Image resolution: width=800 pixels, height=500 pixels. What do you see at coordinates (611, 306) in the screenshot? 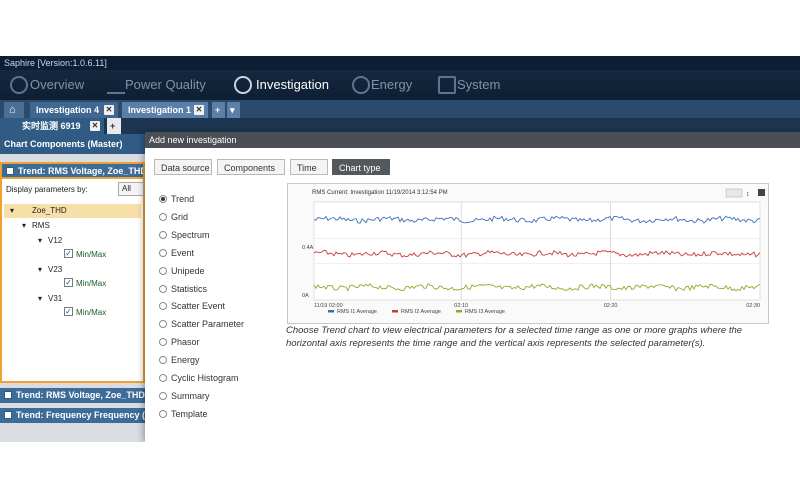
I see `x-tick-label: 02:20` at bounding box center [611, 306].